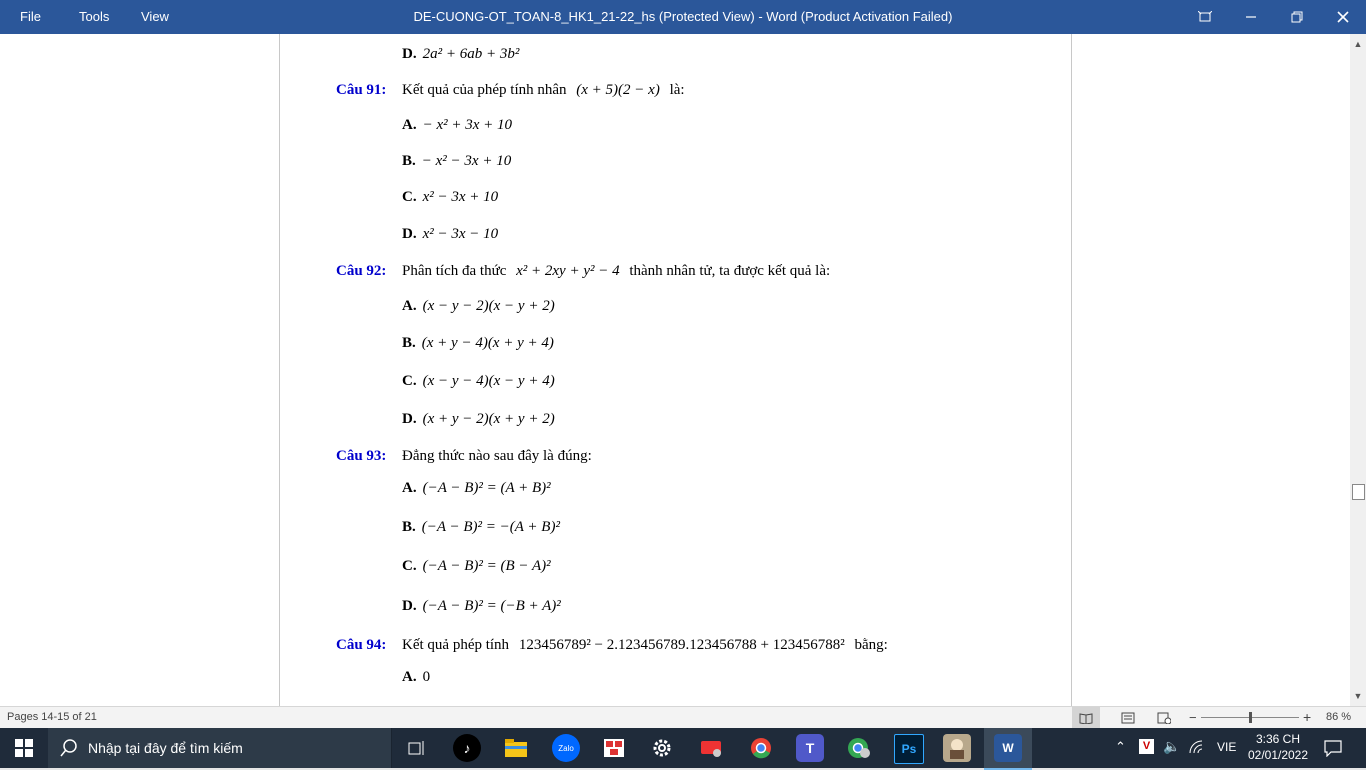  I want to click on option-93-d: D. (−A − B)² = (−B + A)², so click(481, 606).